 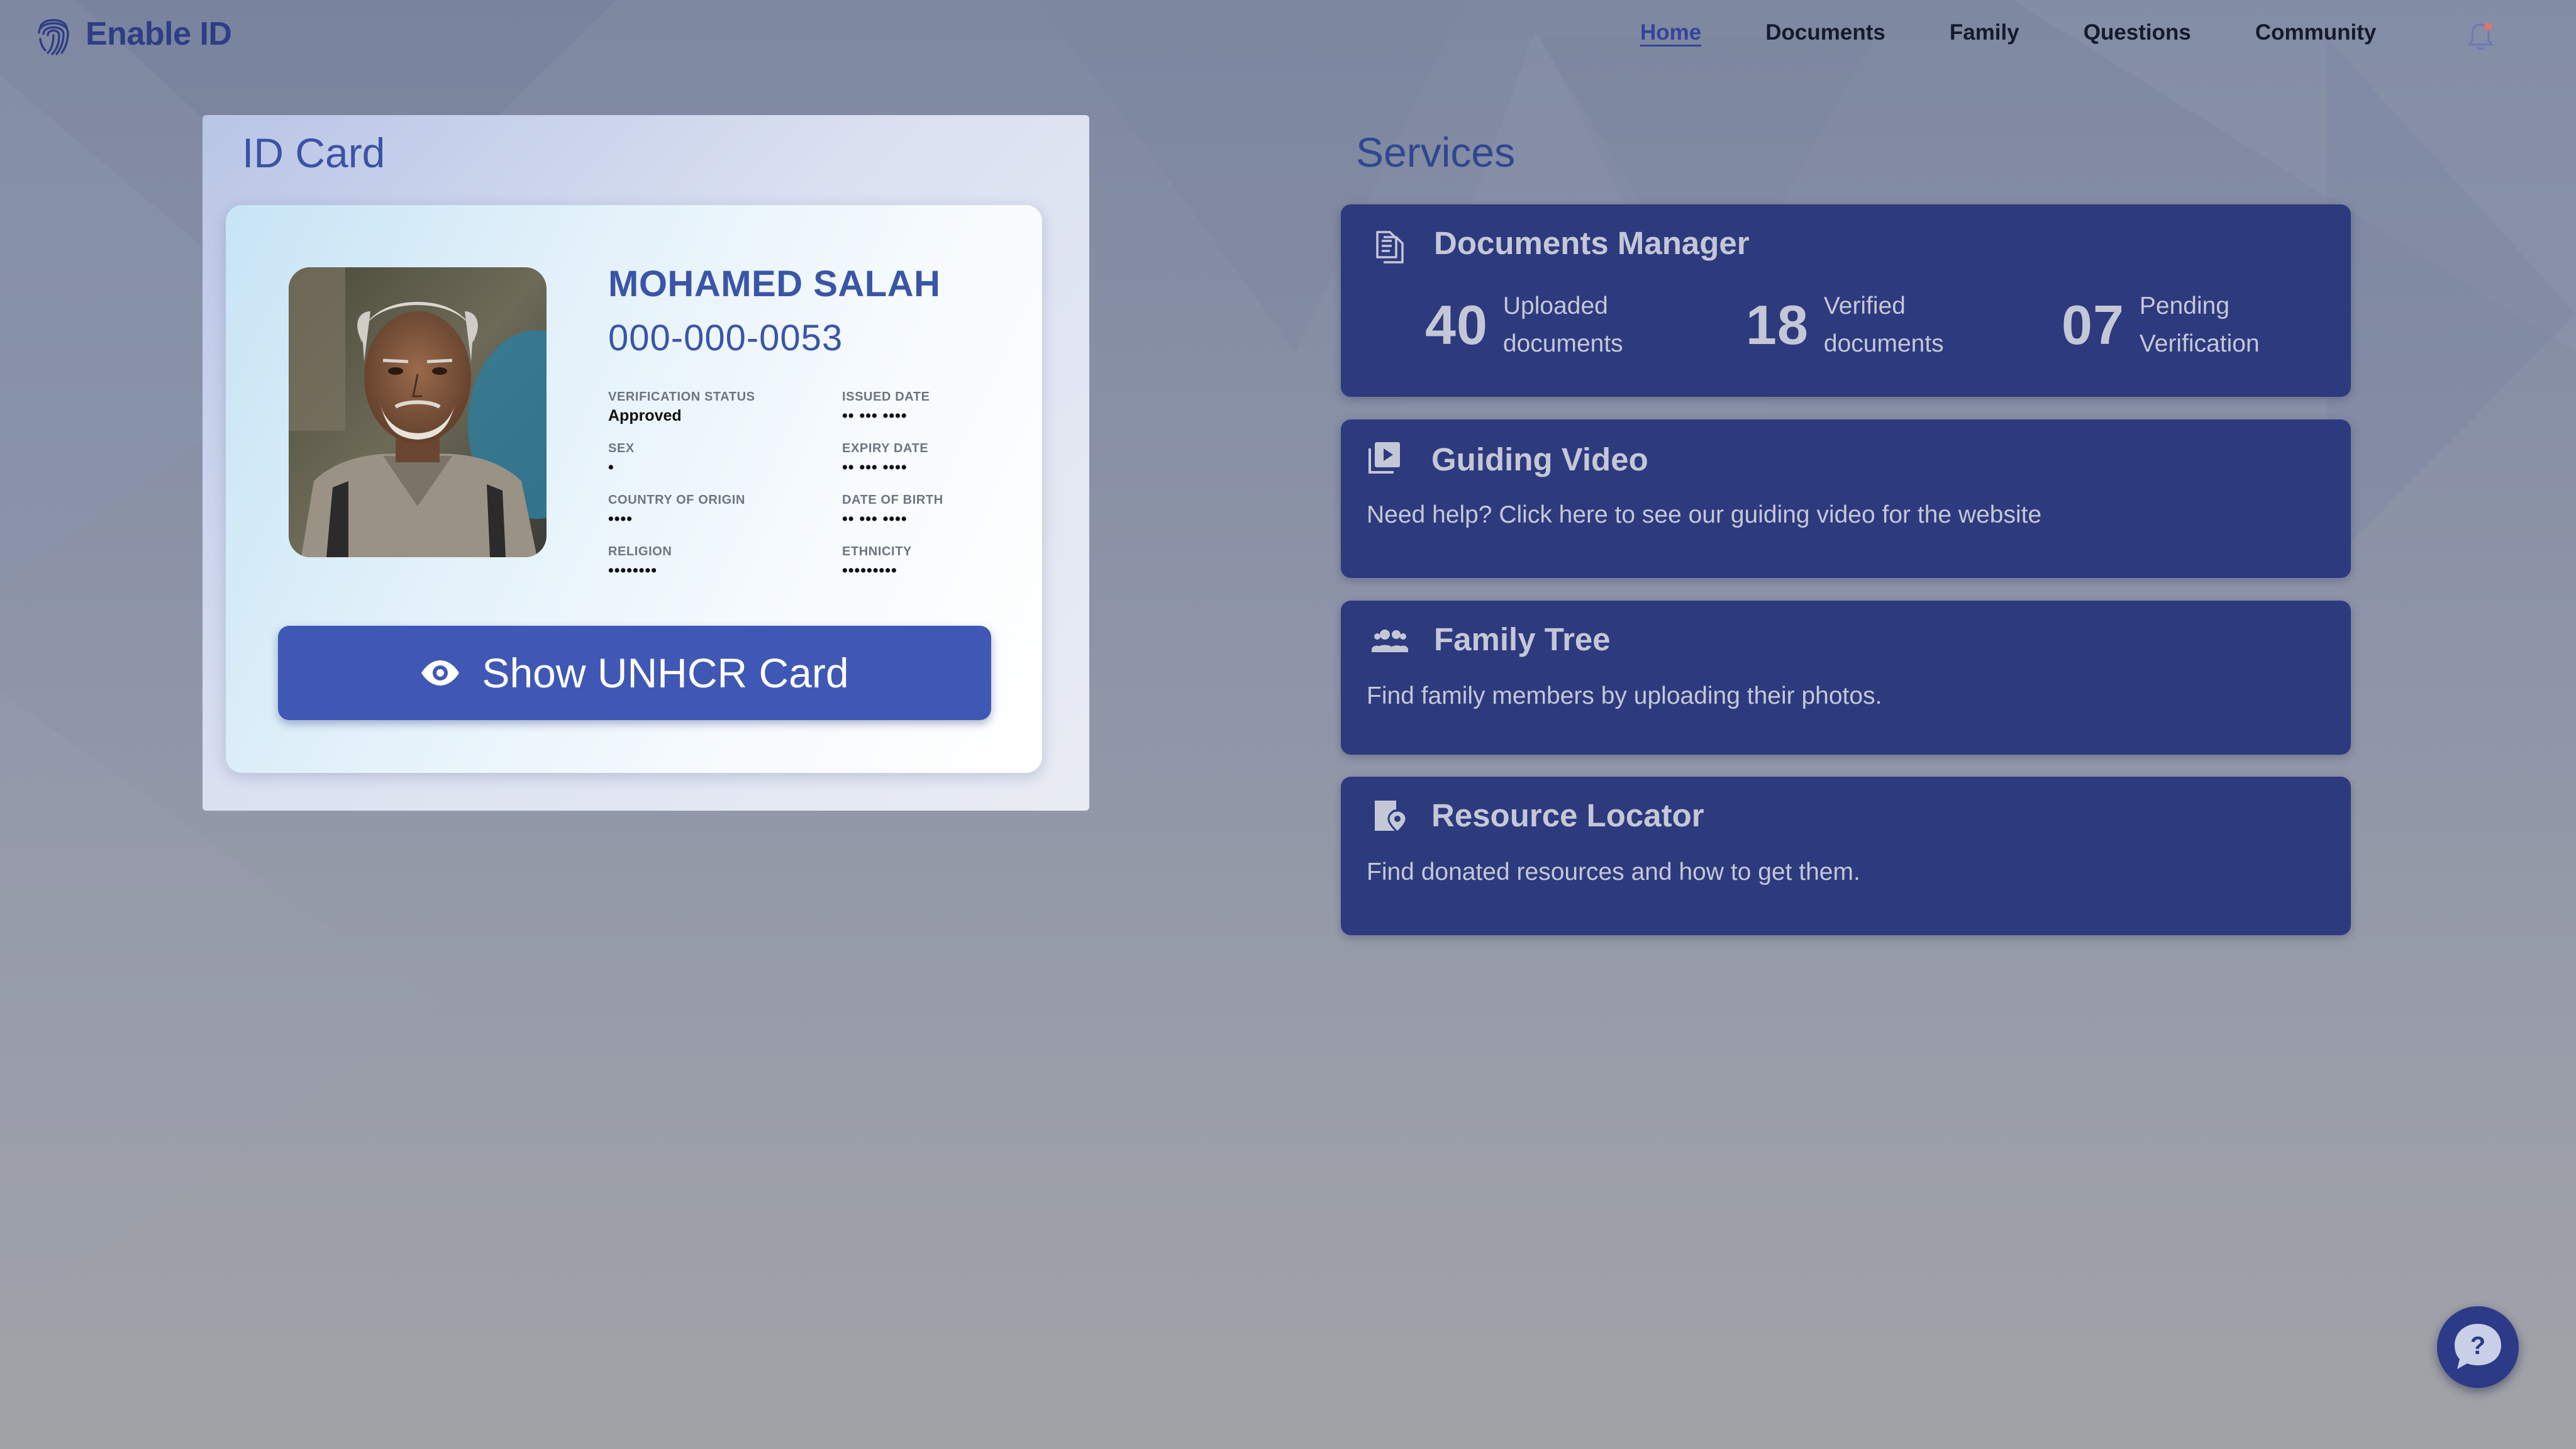 What do you see at coordinates (2199, 324) in the screenshot?
I see `stat-label: Pending Verification` at bounding box center [2199, 324].